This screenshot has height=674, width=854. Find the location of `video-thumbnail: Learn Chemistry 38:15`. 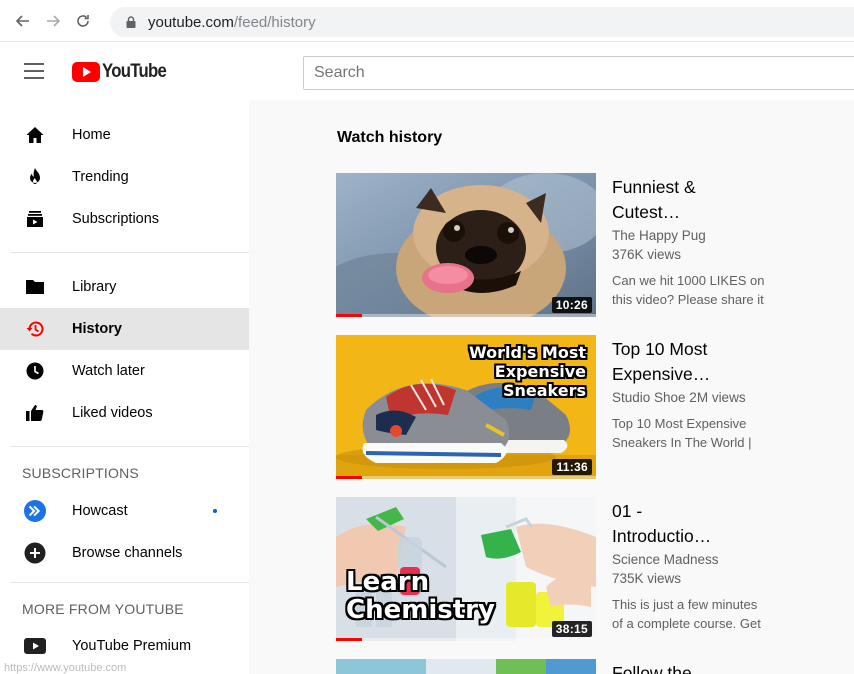

video-thumbnail: Learn Chemistry 38:15 is located at coordinates (466, 569).